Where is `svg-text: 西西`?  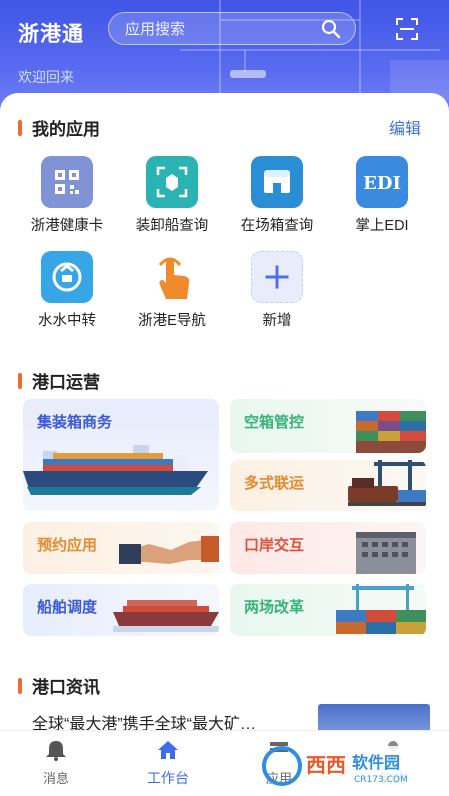 svg-text: 西西 is located at coordinates (326, 765).